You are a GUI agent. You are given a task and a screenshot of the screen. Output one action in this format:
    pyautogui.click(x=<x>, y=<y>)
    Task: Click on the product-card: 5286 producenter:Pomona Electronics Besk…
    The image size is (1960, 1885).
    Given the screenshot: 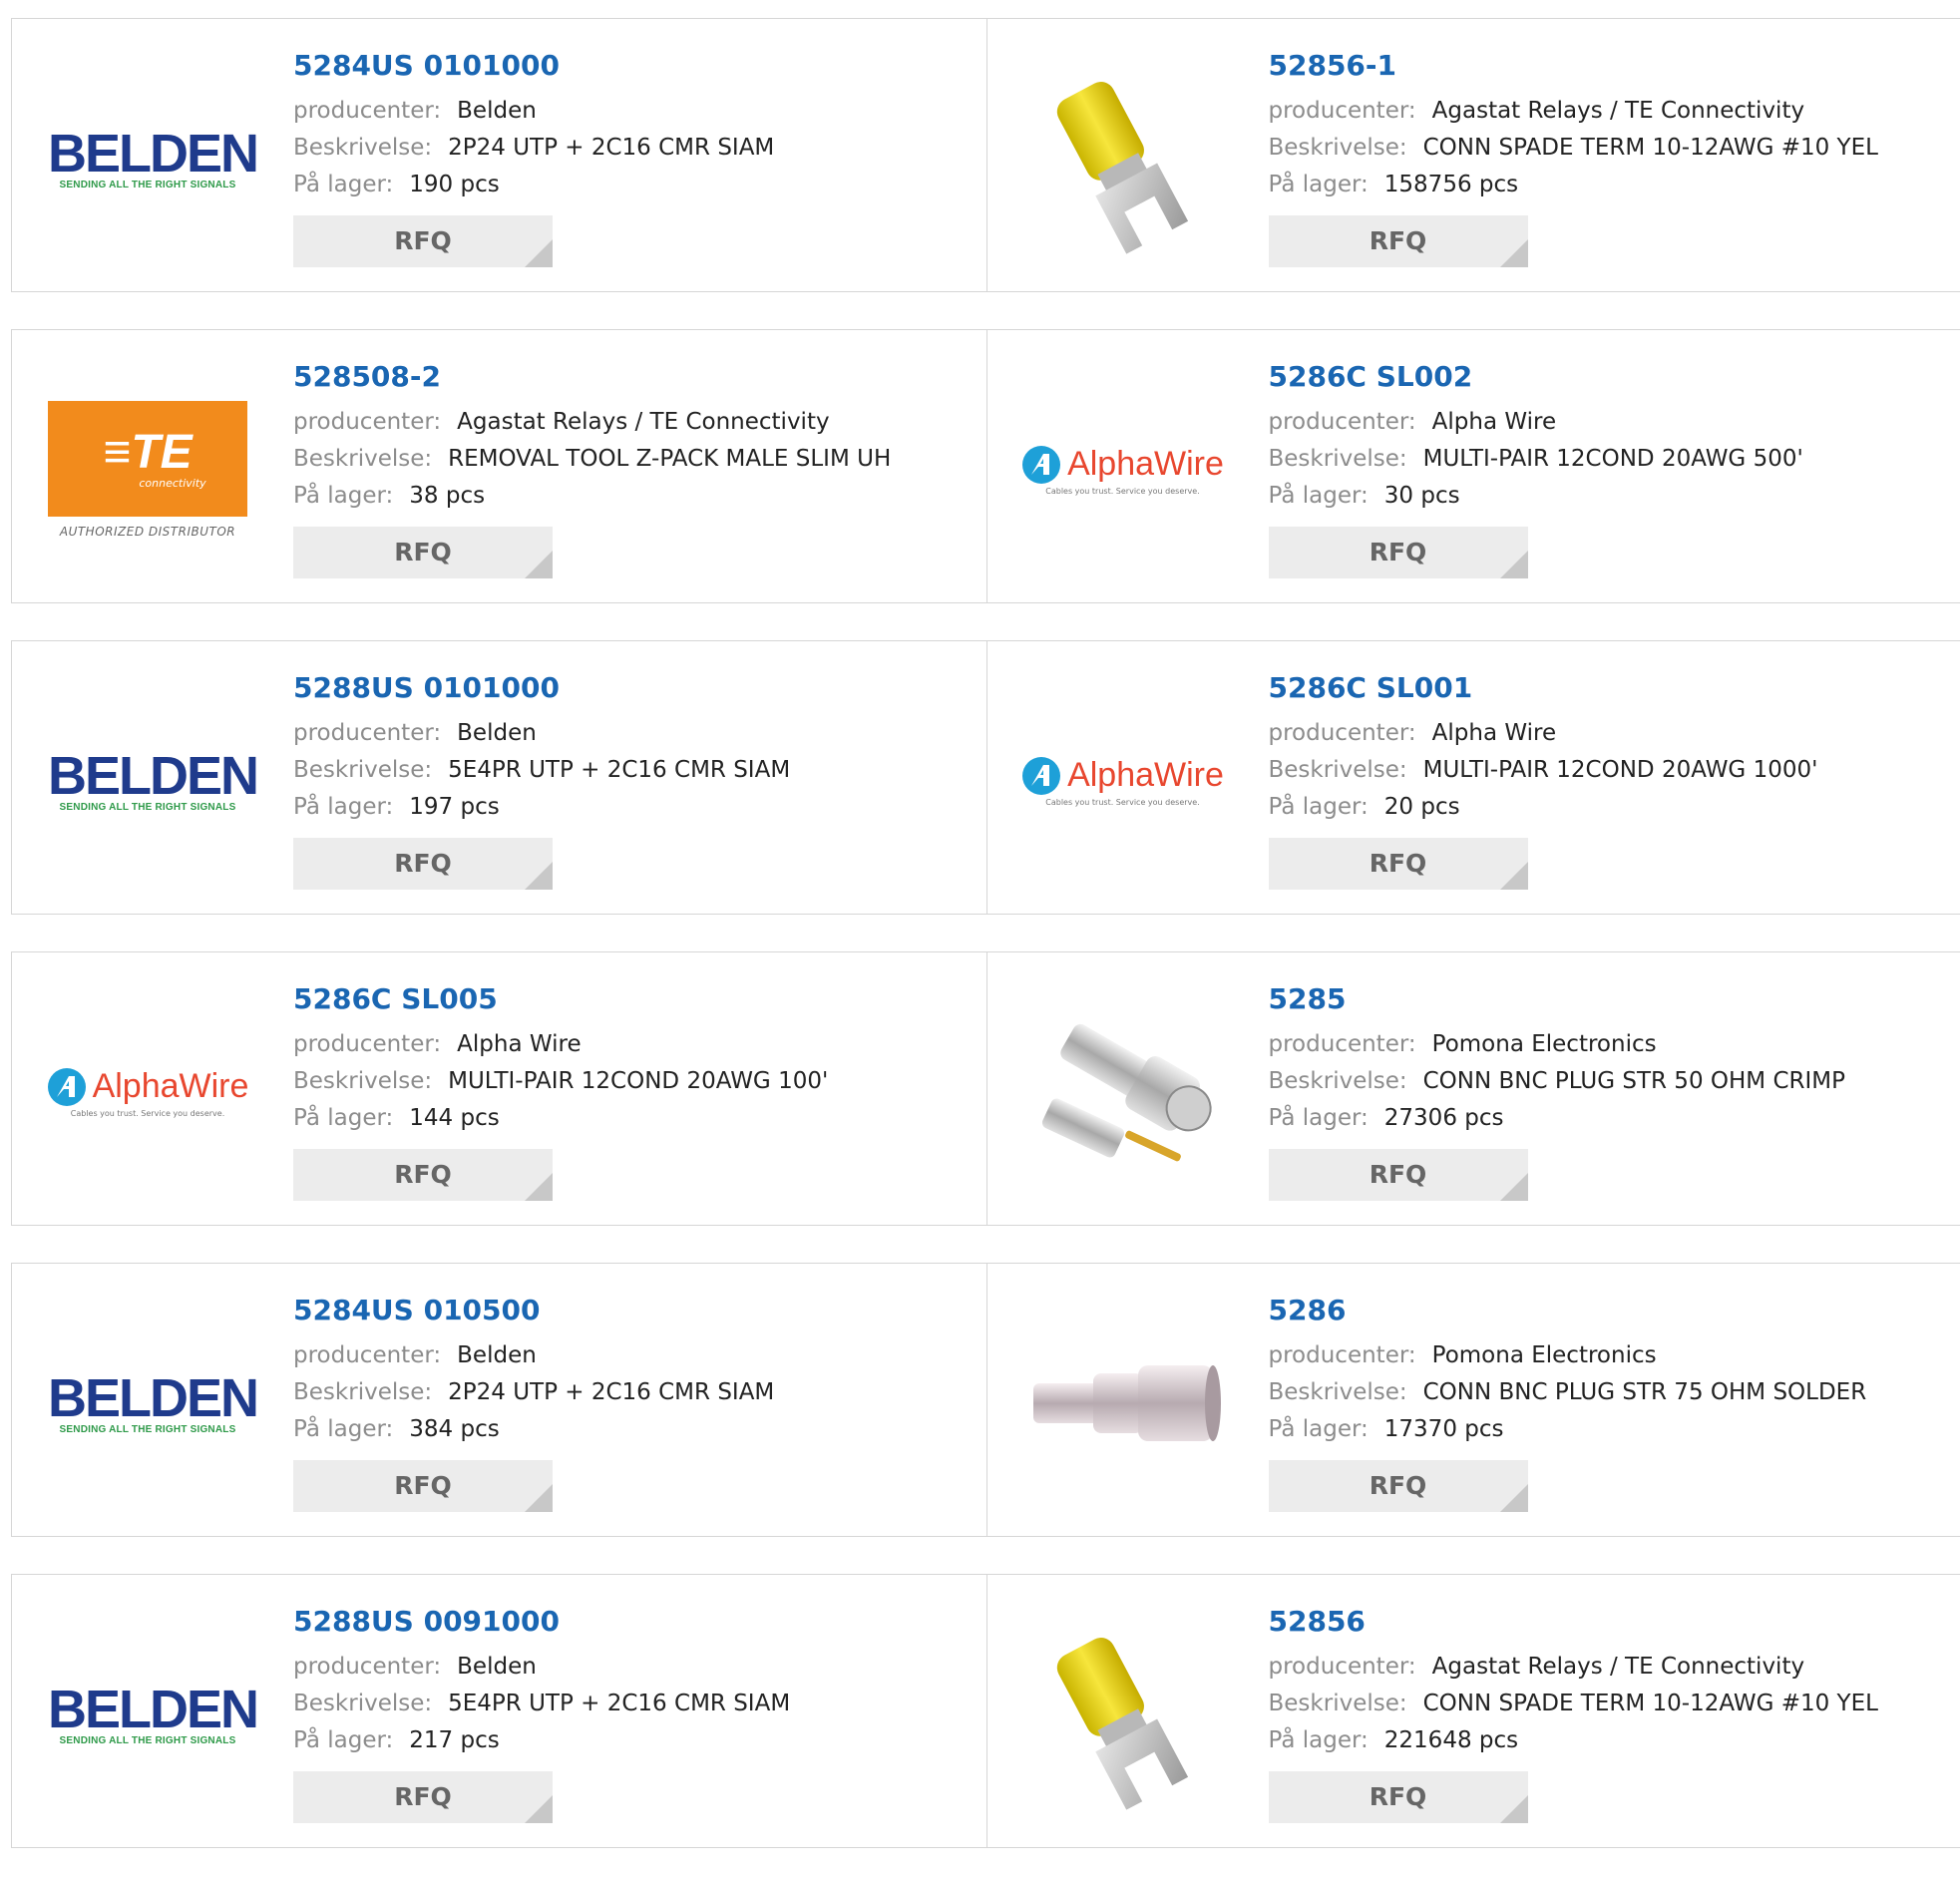 What is the action you would take?
    pyautogui.click(x=1473, y=1400)
    